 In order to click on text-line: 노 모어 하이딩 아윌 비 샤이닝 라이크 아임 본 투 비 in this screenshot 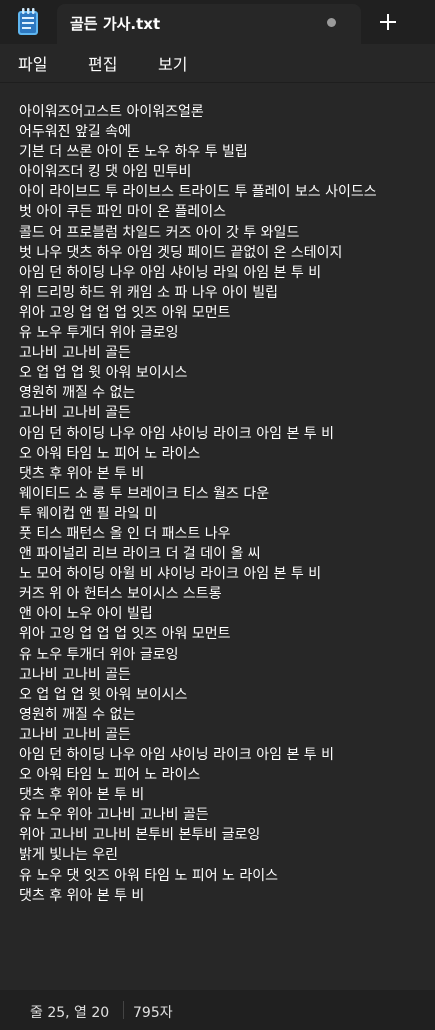, I will do `click(225, 574)`.